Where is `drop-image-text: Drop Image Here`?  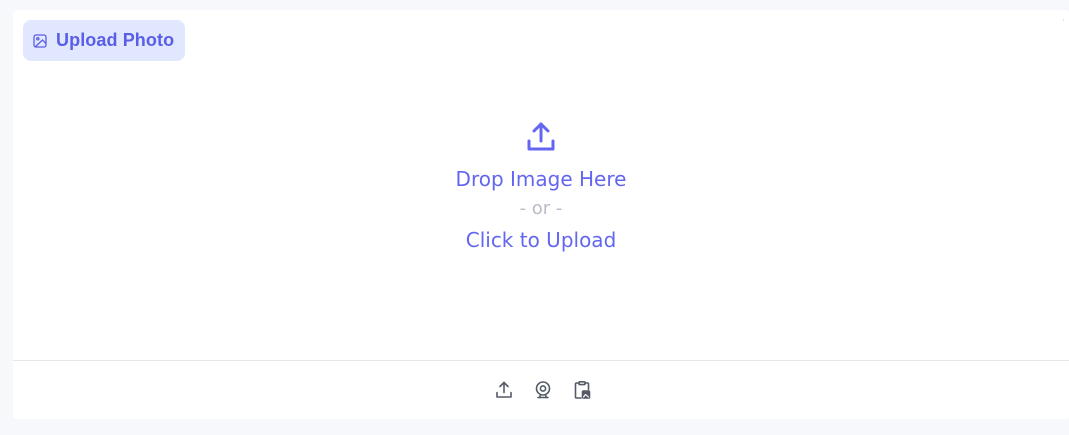 drop-image-text: Drop Image Here is located at coordinates (541, 179).